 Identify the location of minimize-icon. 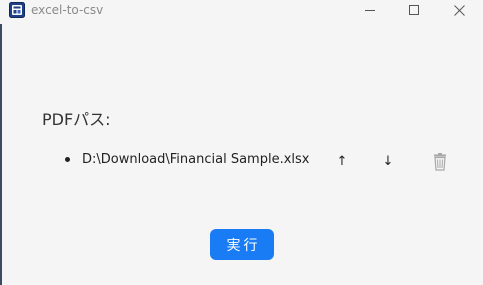
(370, 10).